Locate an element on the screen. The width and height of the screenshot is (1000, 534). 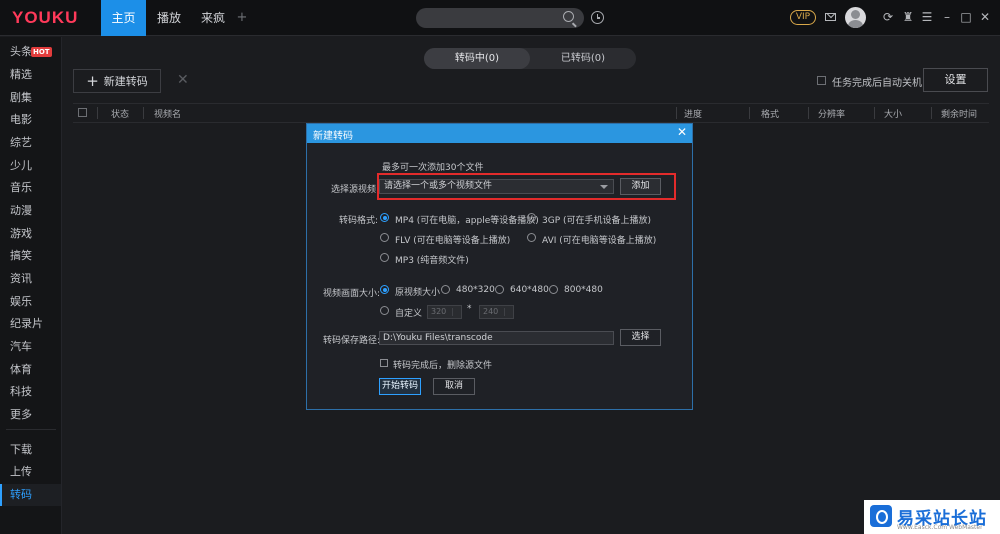
source-video-label: 选择源视频: is located at coordinates (355, 190).